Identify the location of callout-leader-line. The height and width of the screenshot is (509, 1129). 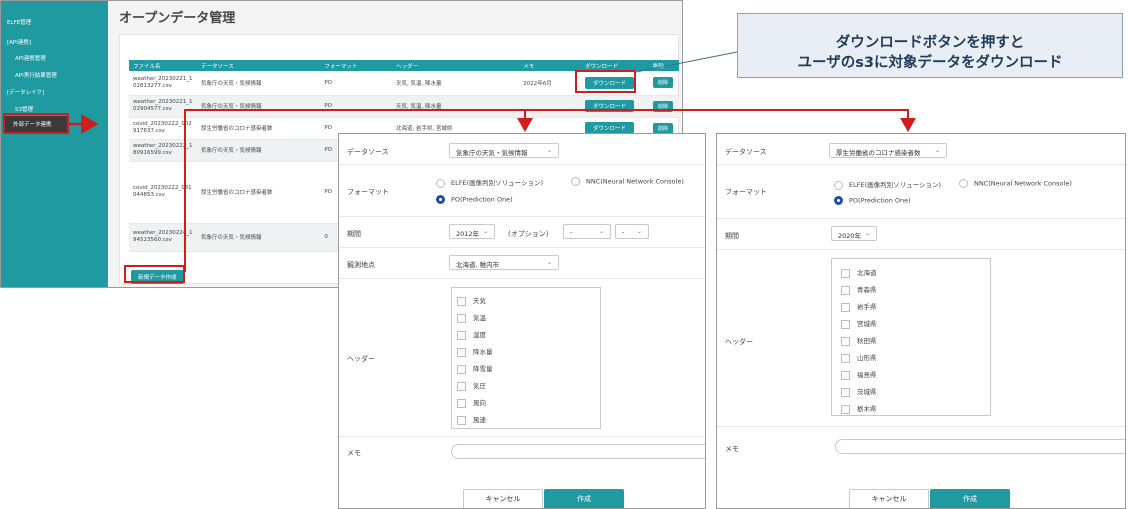
(686, 62).